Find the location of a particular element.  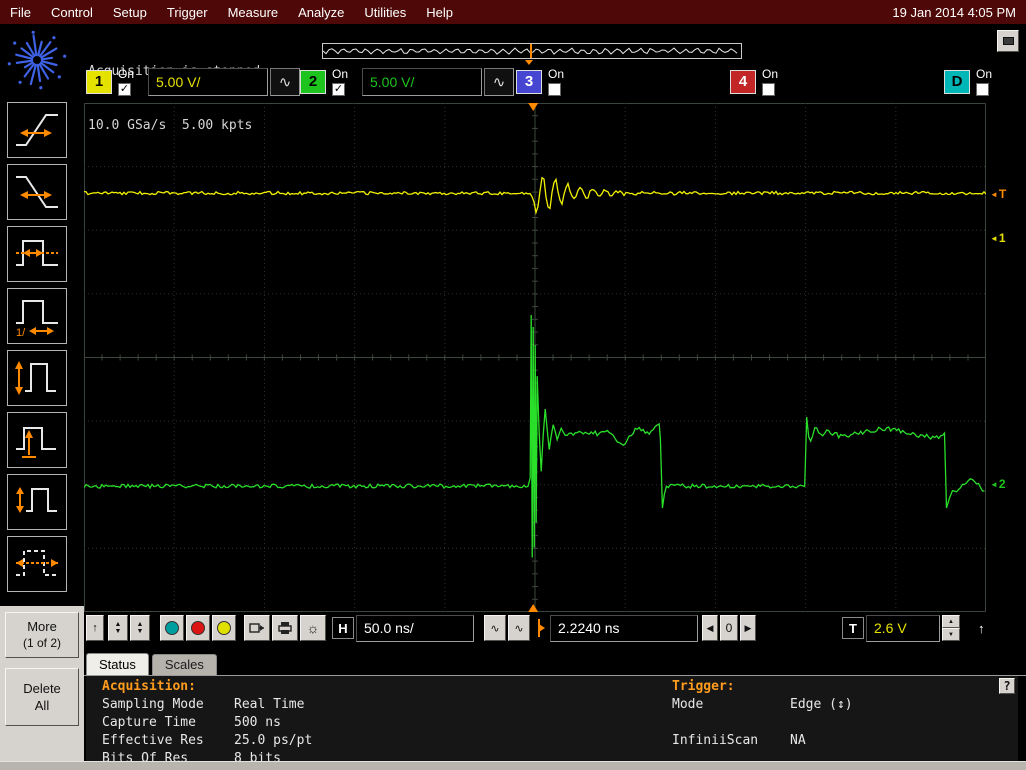

measure-peak-to-peak-button is located at coordinates (37, 378).